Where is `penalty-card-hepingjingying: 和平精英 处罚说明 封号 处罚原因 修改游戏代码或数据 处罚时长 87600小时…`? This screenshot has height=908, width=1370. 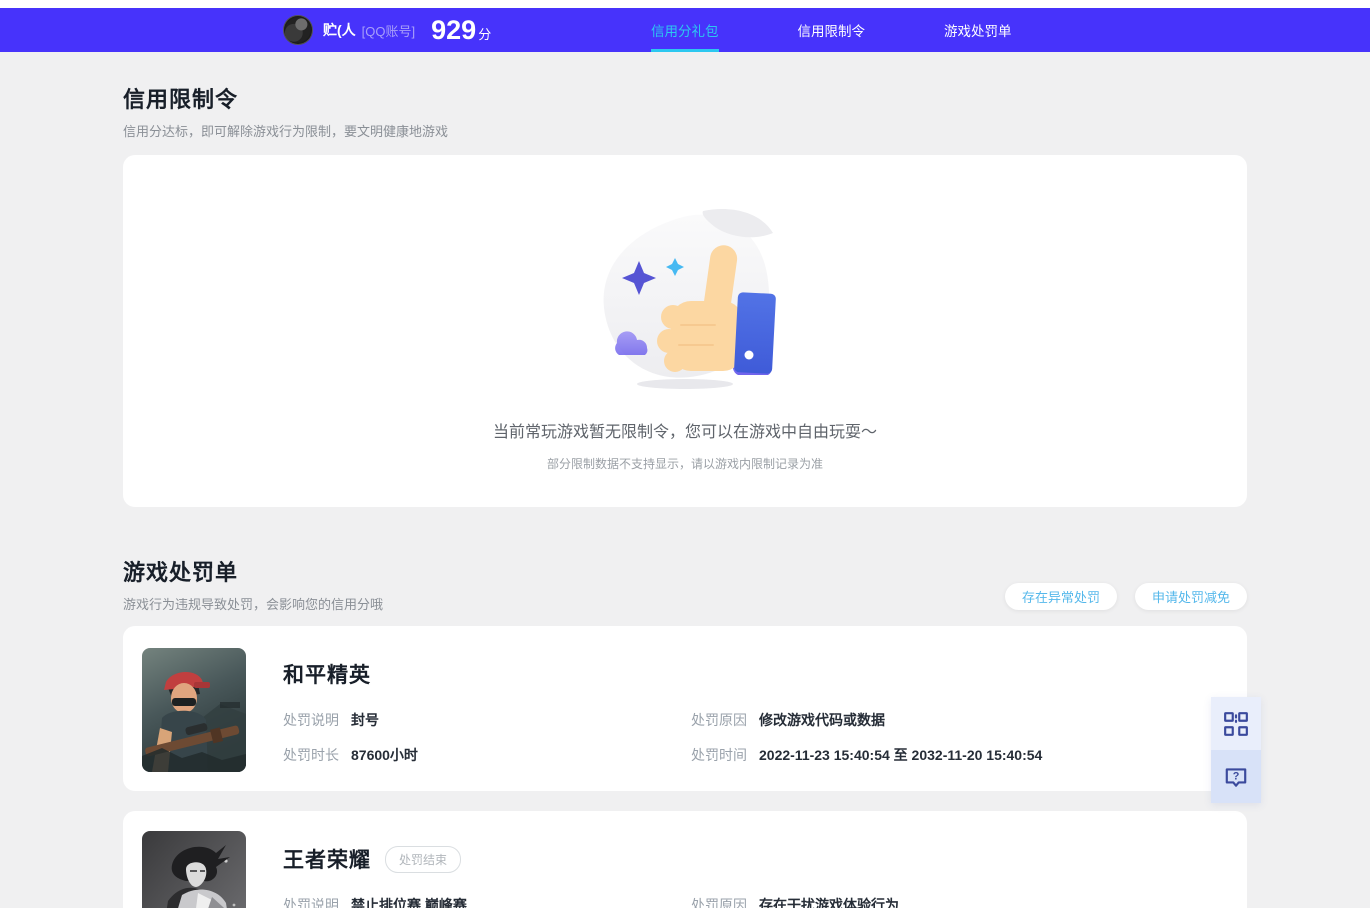 penalty-card-hepingjingying: 和平精英 处罚说明 封号 处罚原因 修改游戏代码或数据 处罚时长 87600小时… is located at coordinates (685, 708).